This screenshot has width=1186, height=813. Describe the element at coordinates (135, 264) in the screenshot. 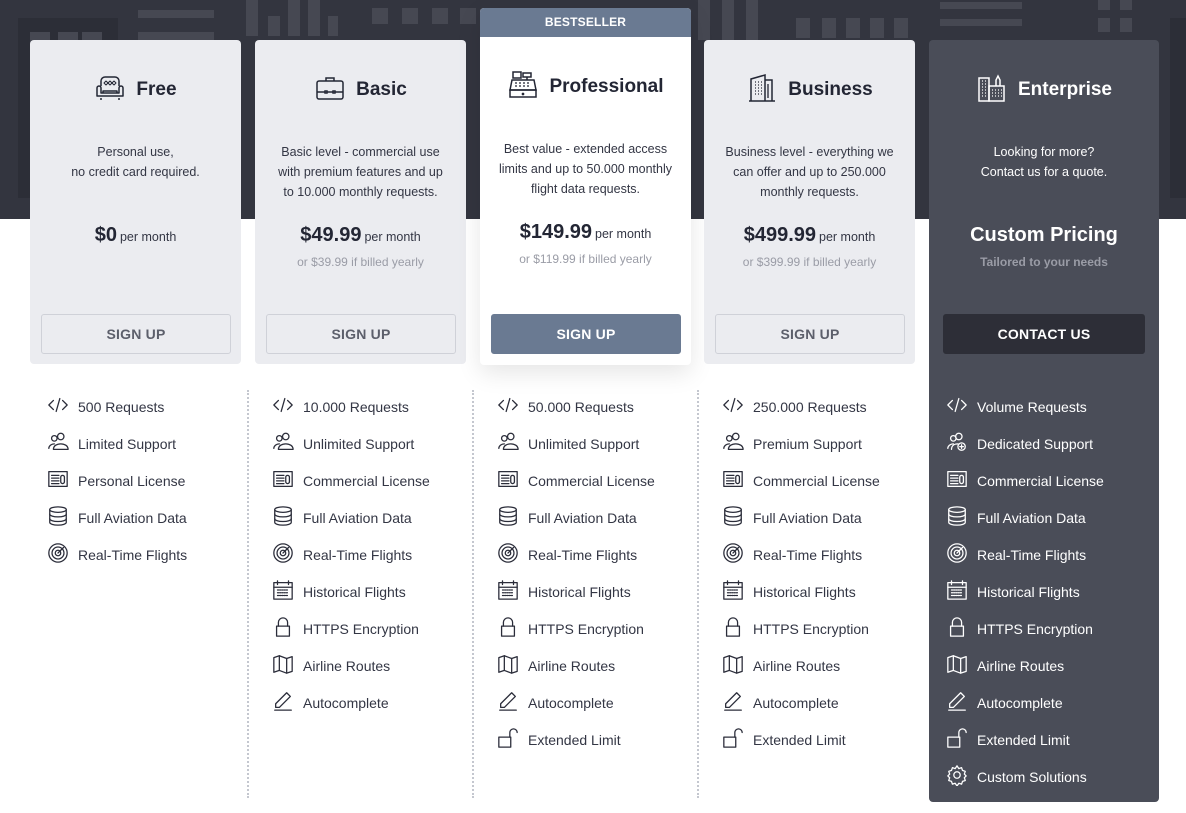

I see `yearly-price` at that location.